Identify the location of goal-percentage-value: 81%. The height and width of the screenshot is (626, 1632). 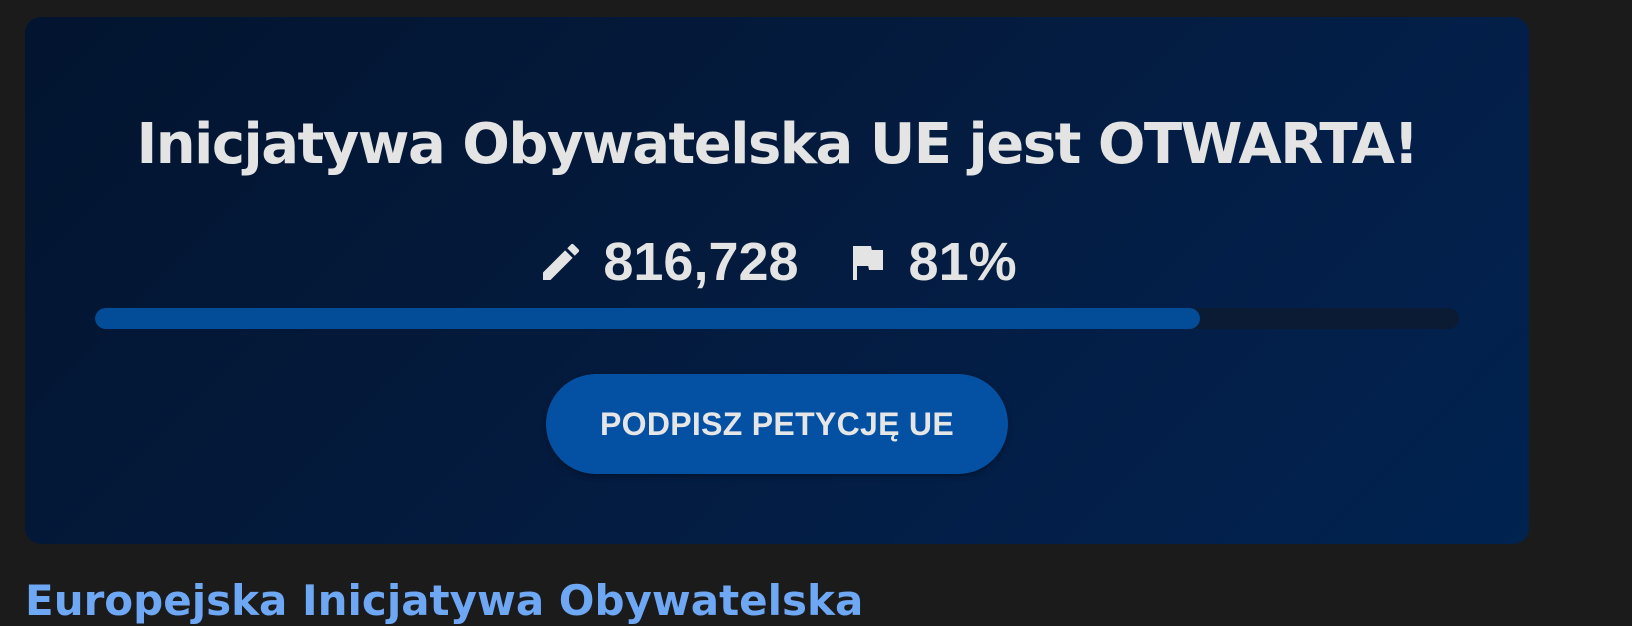
(962, 262).